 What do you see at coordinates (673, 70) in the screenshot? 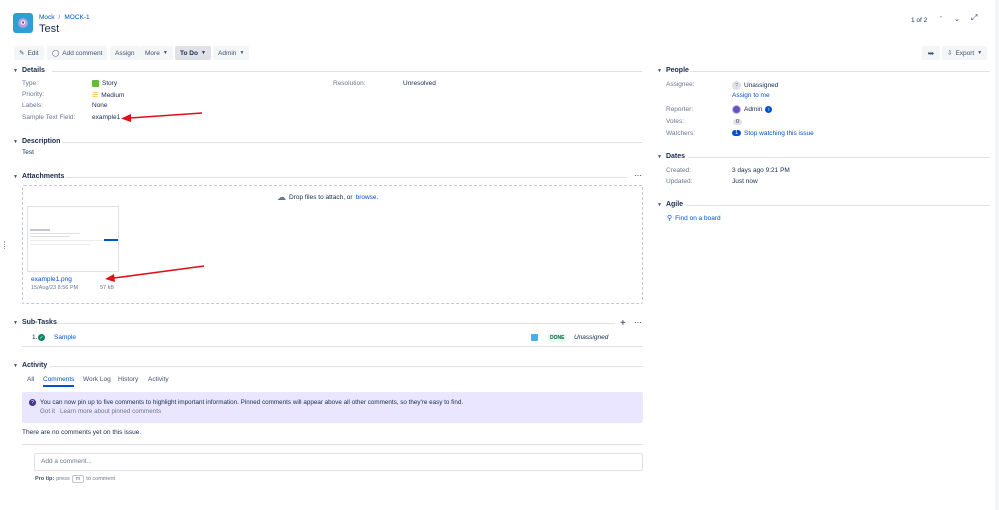
I see `people-heading: ▼ People` at bounding box center [673, 70].